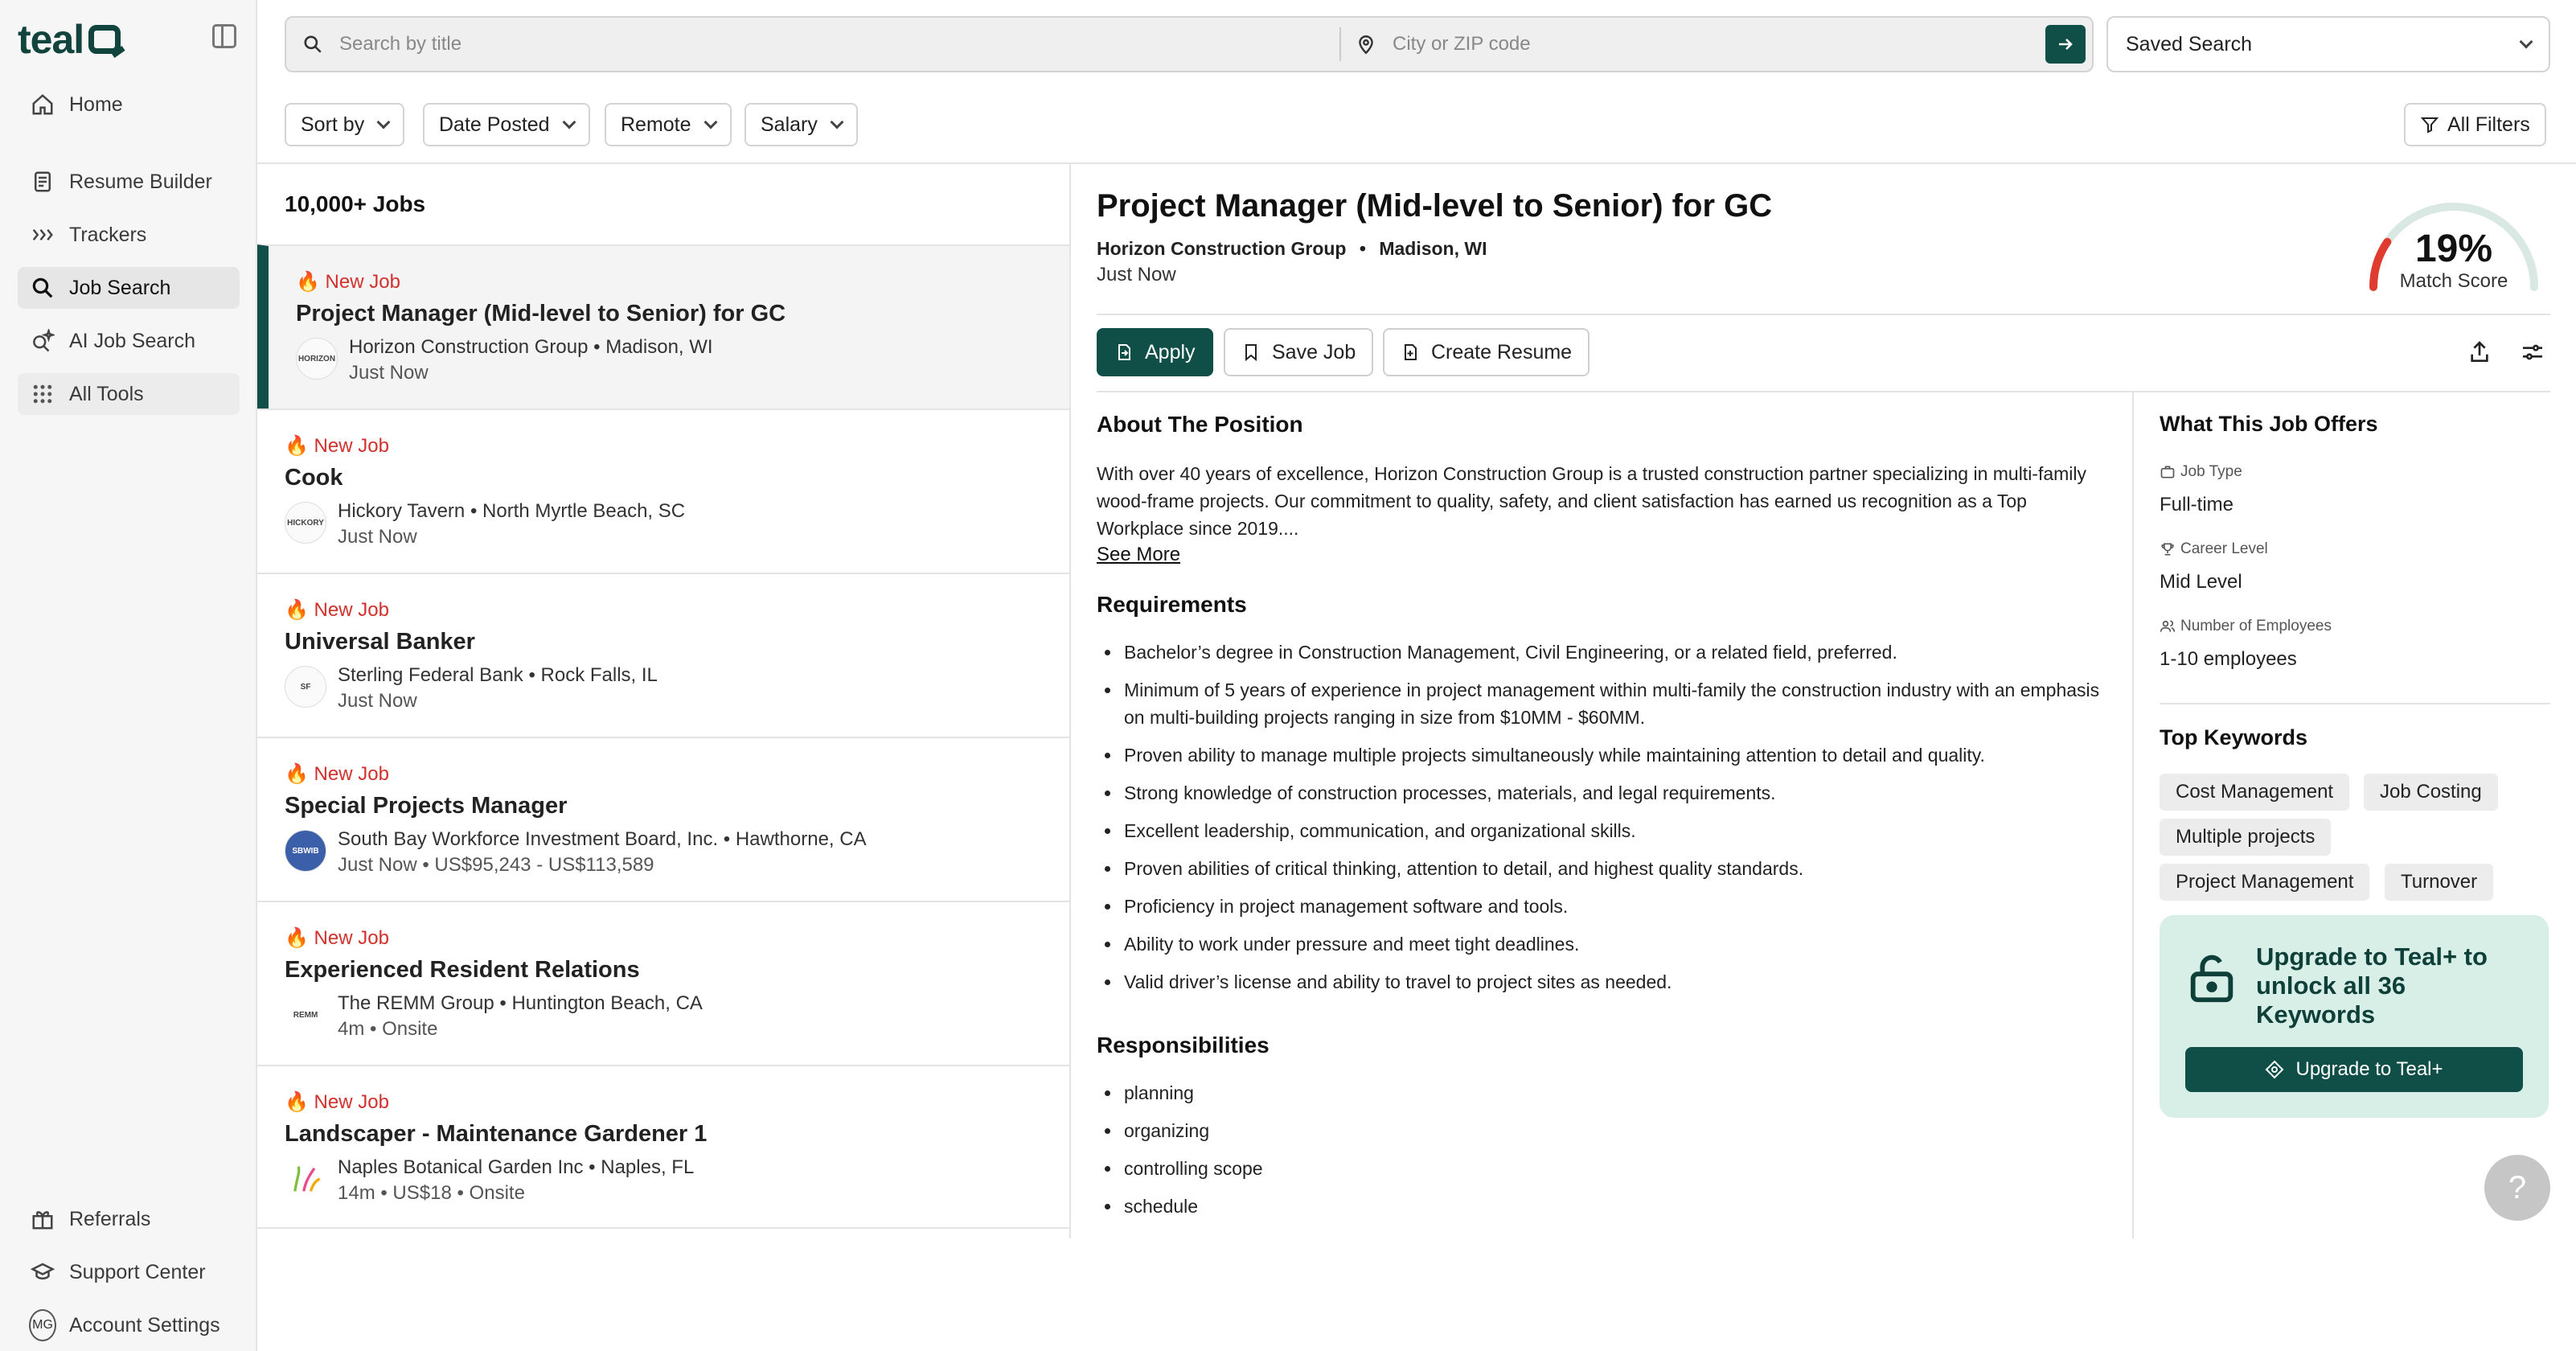  What do you see at coordinates (2189, 43) in the screenshot?
I see `saved-search-label: Saved Search` at bounding box center [2189, 43].